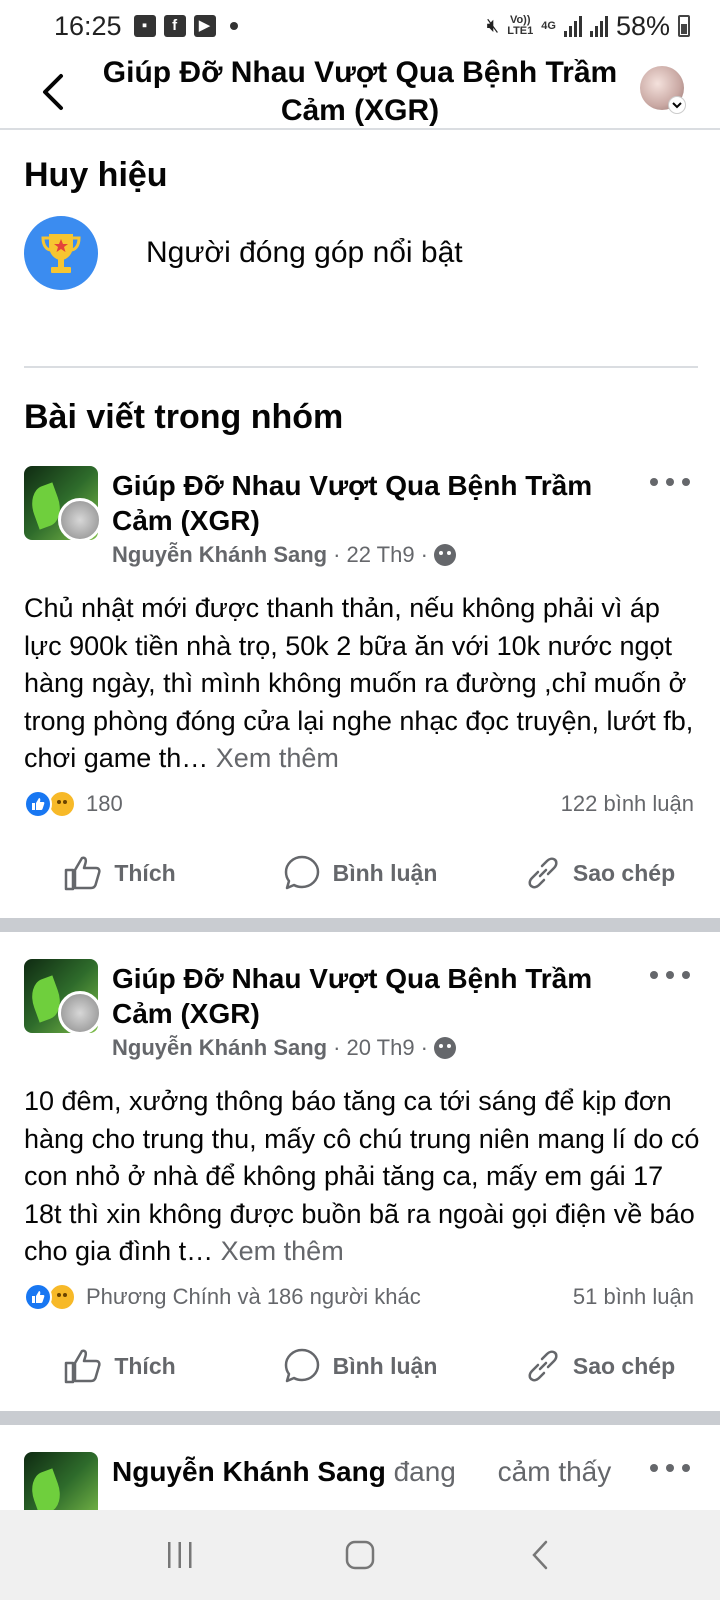  What do you see at coordinates (174, 26) in the screenshot?
I see `facebook-icon: f` at bounding box center [174, 26].